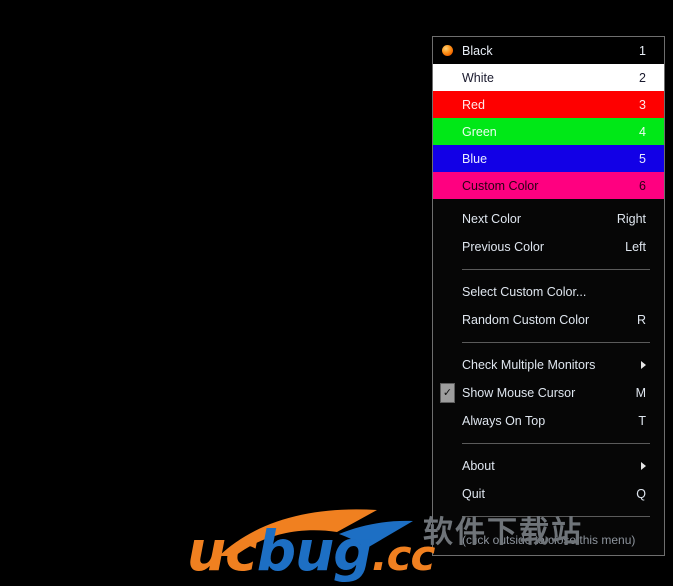  What do you see at coordinates (478, 466) in the screenshot?
I see `menu-item-label: About` at bounding box center [478, 466].